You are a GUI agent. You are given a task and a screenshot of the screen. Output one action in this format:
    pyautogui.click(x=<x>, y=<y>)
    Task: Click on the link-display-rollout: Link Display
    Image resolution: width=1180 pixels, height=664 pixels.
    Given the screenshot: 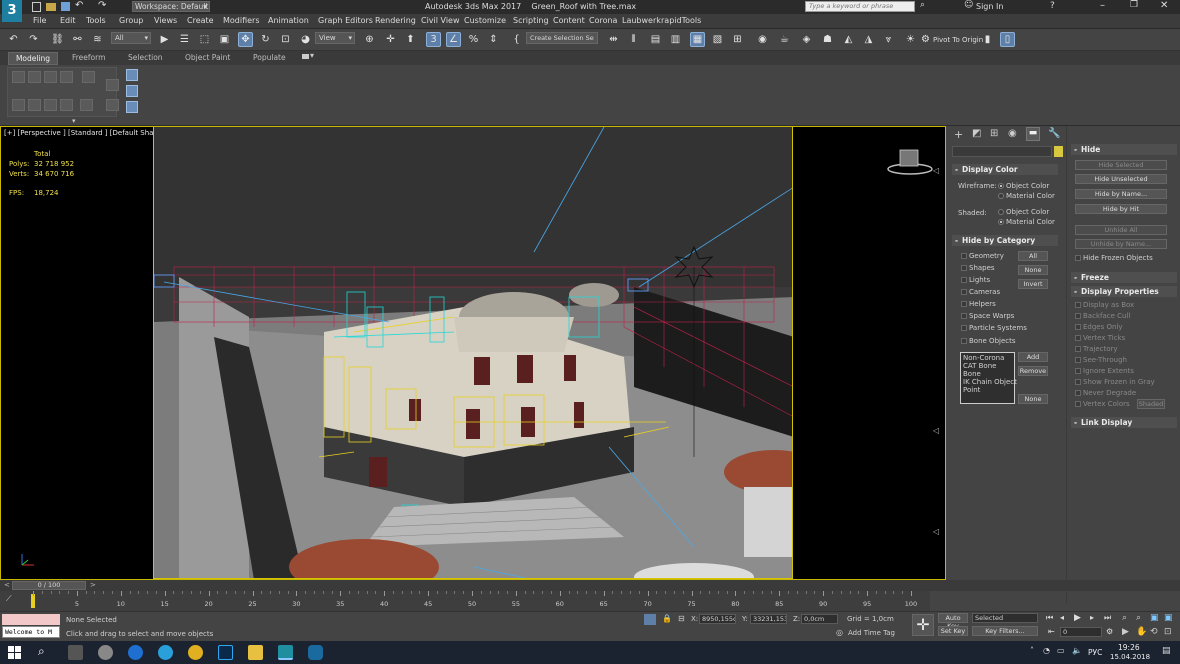 What is the action you would take?
    pyautogui.click(x=1124, y=422)
    